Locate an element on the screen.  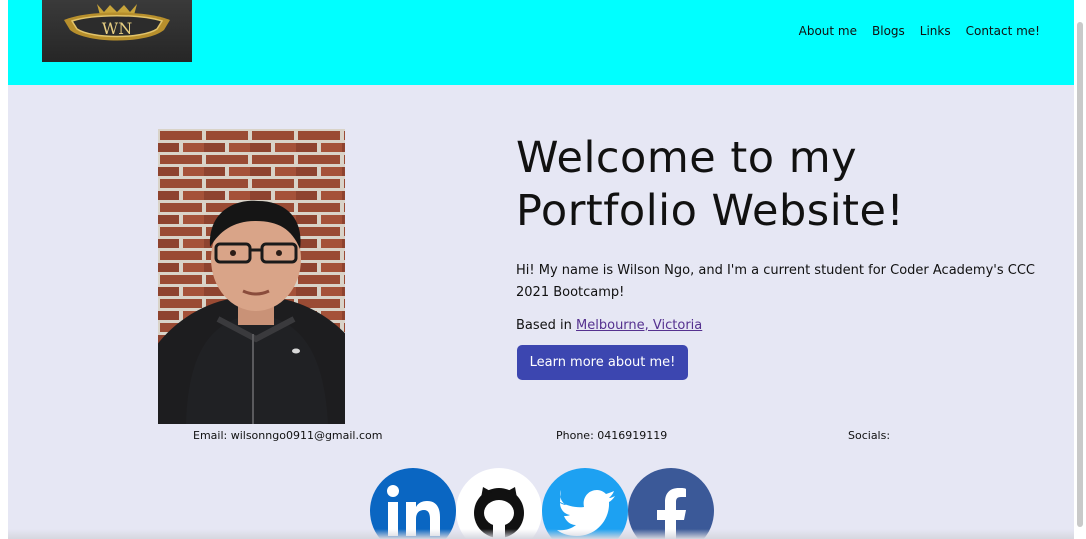
scrollbar is located at coordinates (1080, 269).